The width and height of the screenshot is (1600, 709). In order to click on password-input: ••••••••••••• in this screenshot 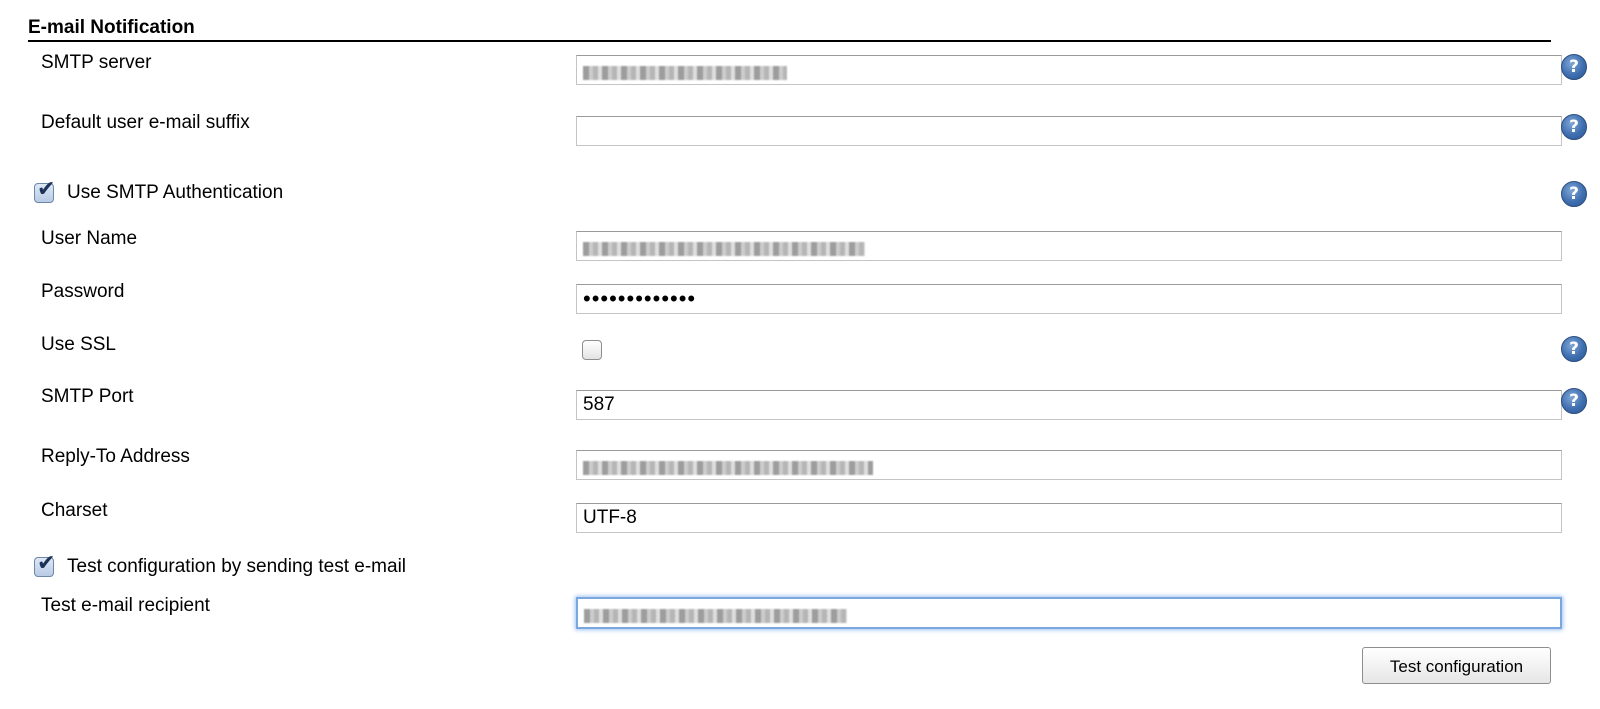, I will do `click(1069, 299)`.